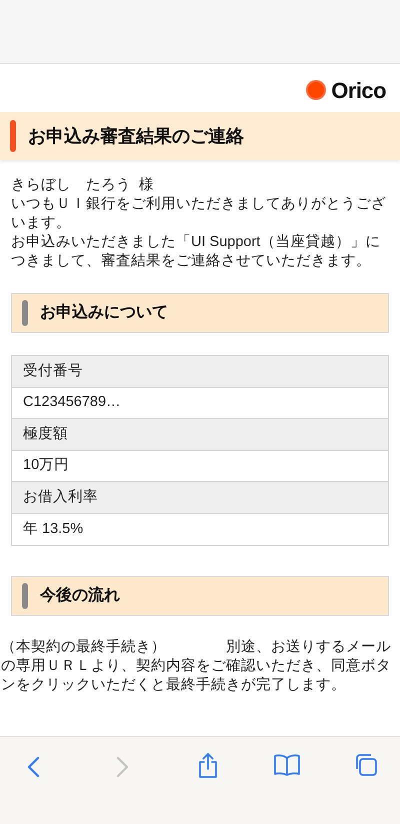  I want to click on book-icon, so click(286, 765).